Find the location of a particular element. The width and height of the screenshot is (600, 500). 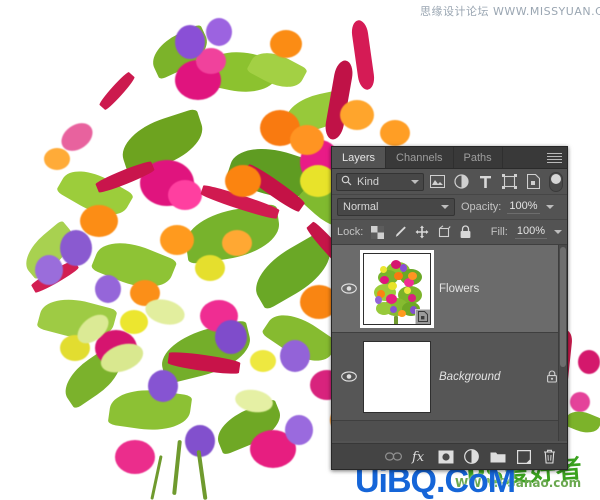

scrollbar-thumb is located at coordinates (563, 307).